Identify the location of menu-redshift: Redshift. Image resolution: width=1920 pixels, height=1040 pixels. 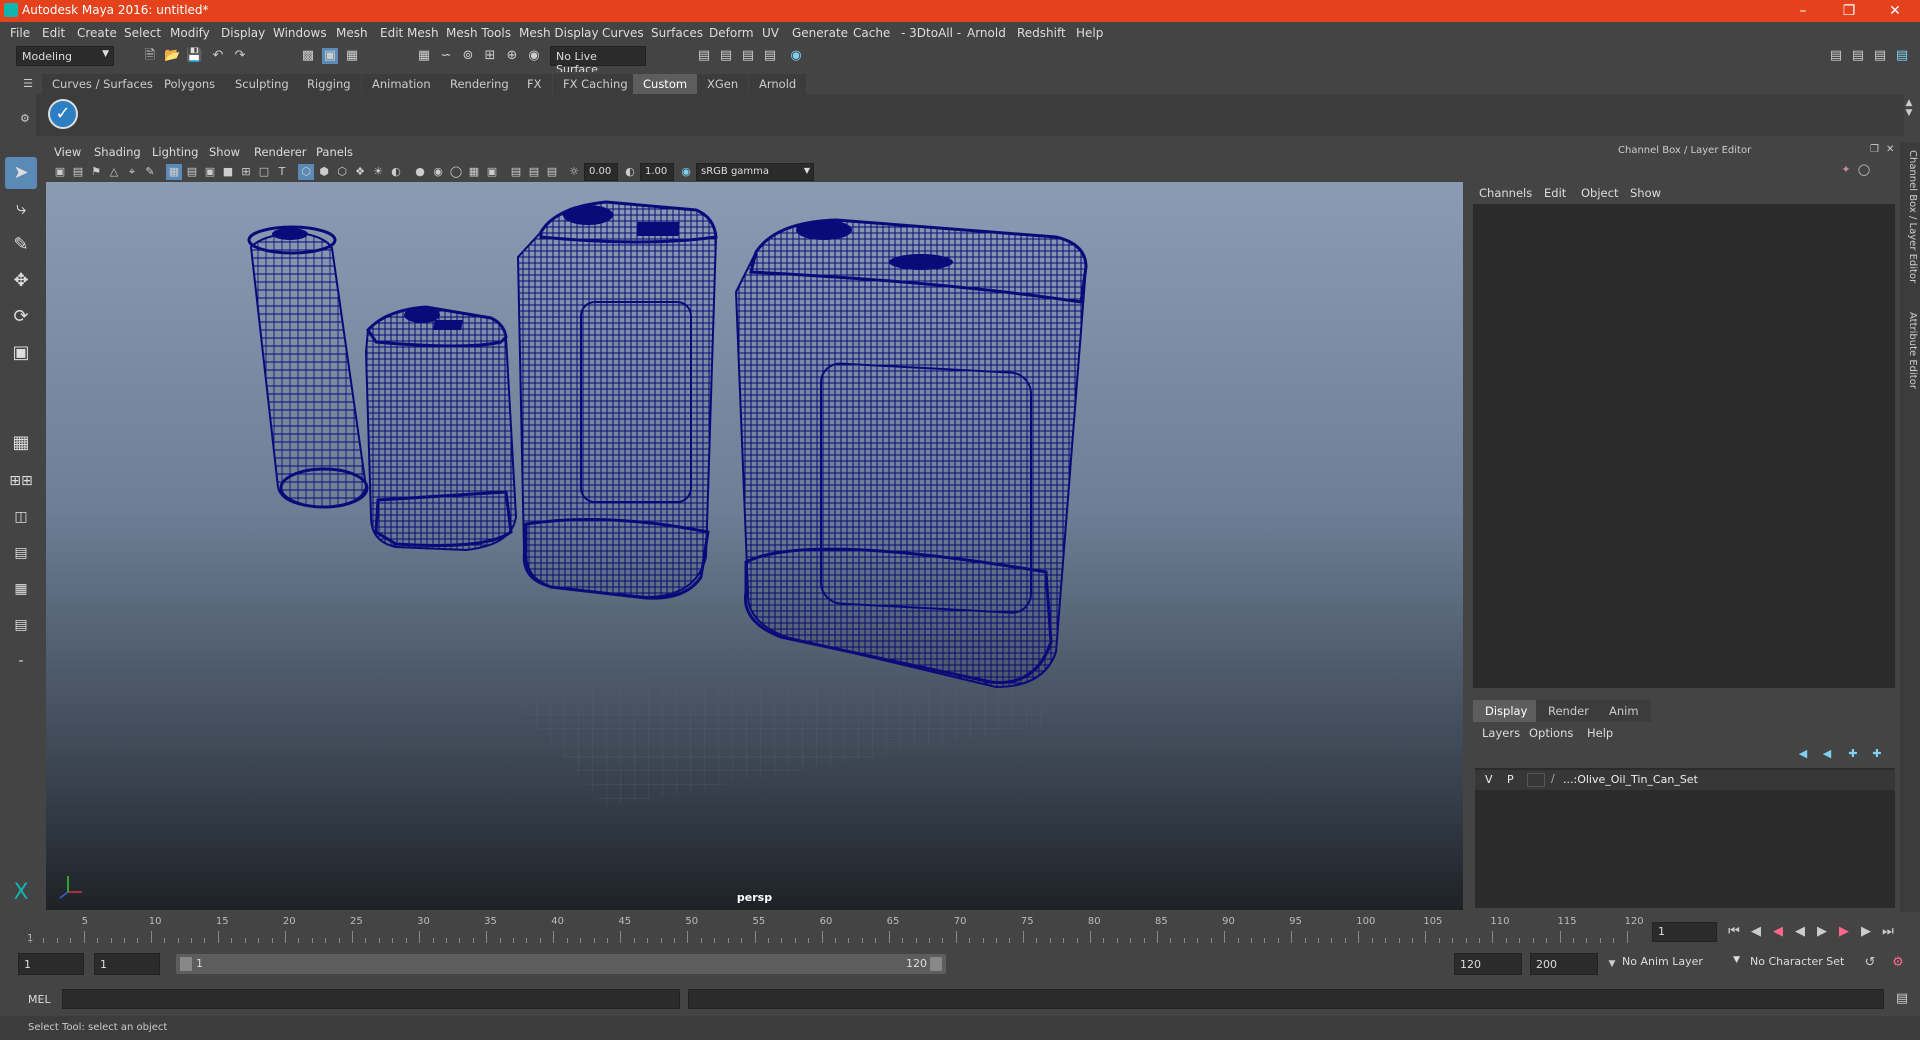
(1041, 33).